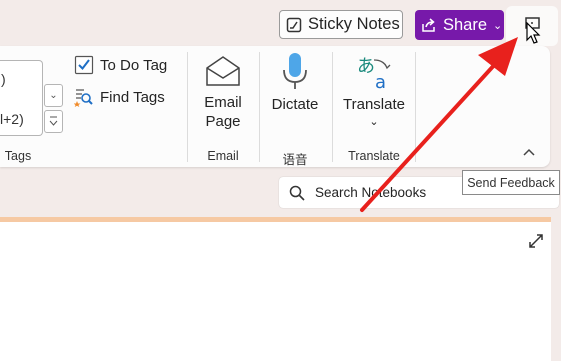 Image resolution: width=561 pixels, height=361 pixels. Describe the element at coordinates (134, 65) in the screenshot. I see `todo-tag-label: To Do Tag` at that location.